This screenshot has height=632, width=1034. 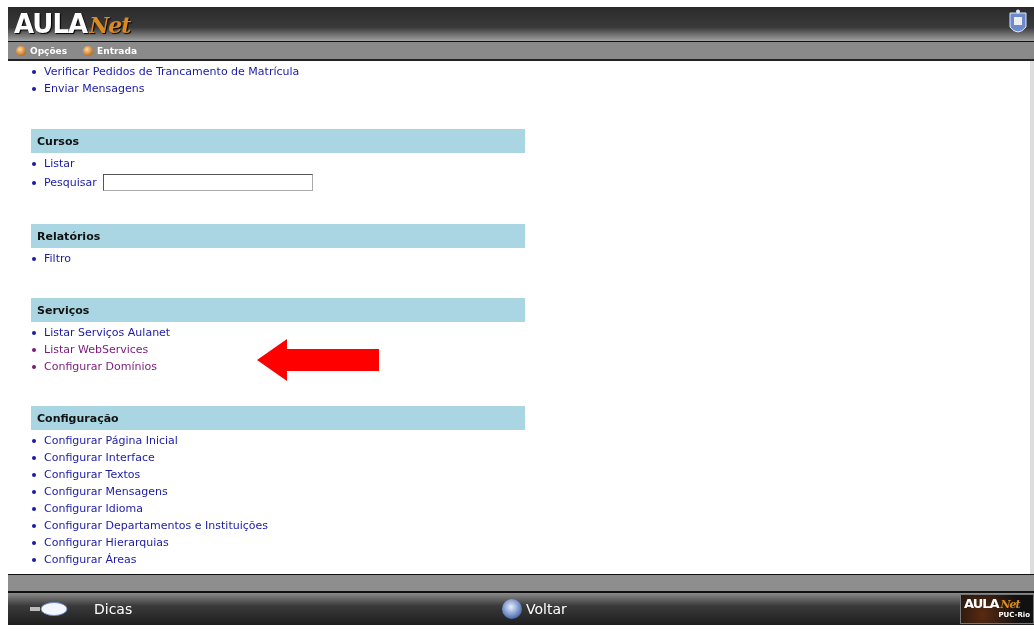 What do you see at coordinates (113, 609) in the screenshot?
I see `tips-link: Dicas` at bounding box center [113, 609].